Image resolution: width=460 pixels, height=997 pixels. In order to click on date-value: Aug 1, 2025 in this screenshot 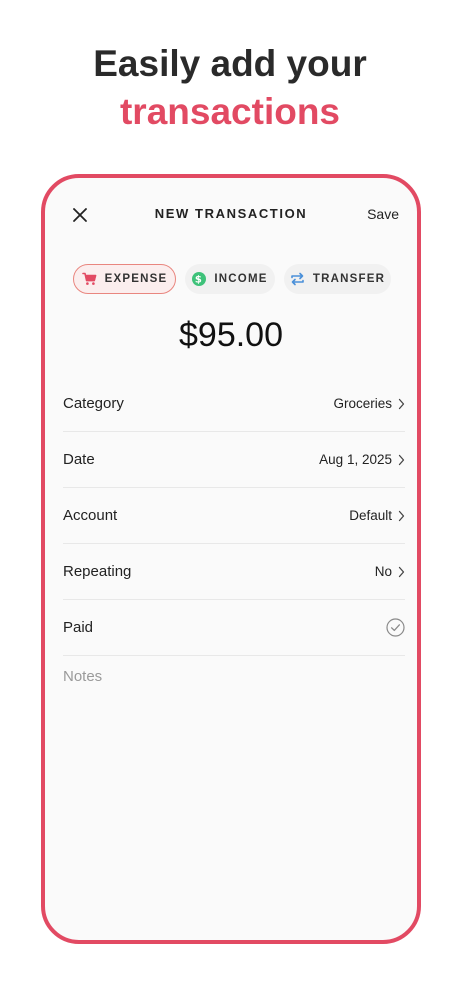, I will do `click(355, 459)`.